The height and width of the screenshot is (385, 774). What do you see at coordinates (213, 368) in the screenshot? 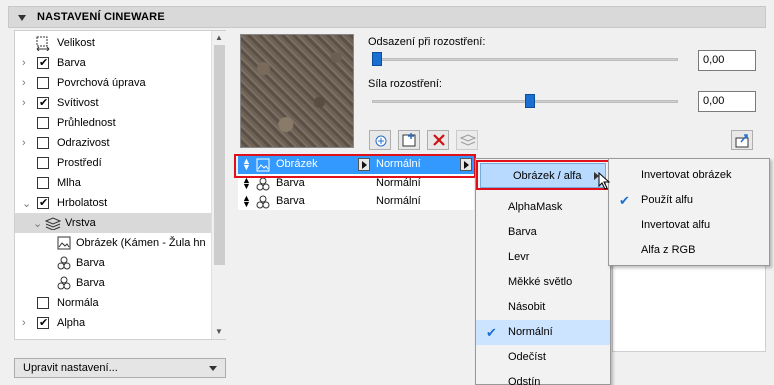
I see `chevron-down-icon` at bounding box center [213, 368].